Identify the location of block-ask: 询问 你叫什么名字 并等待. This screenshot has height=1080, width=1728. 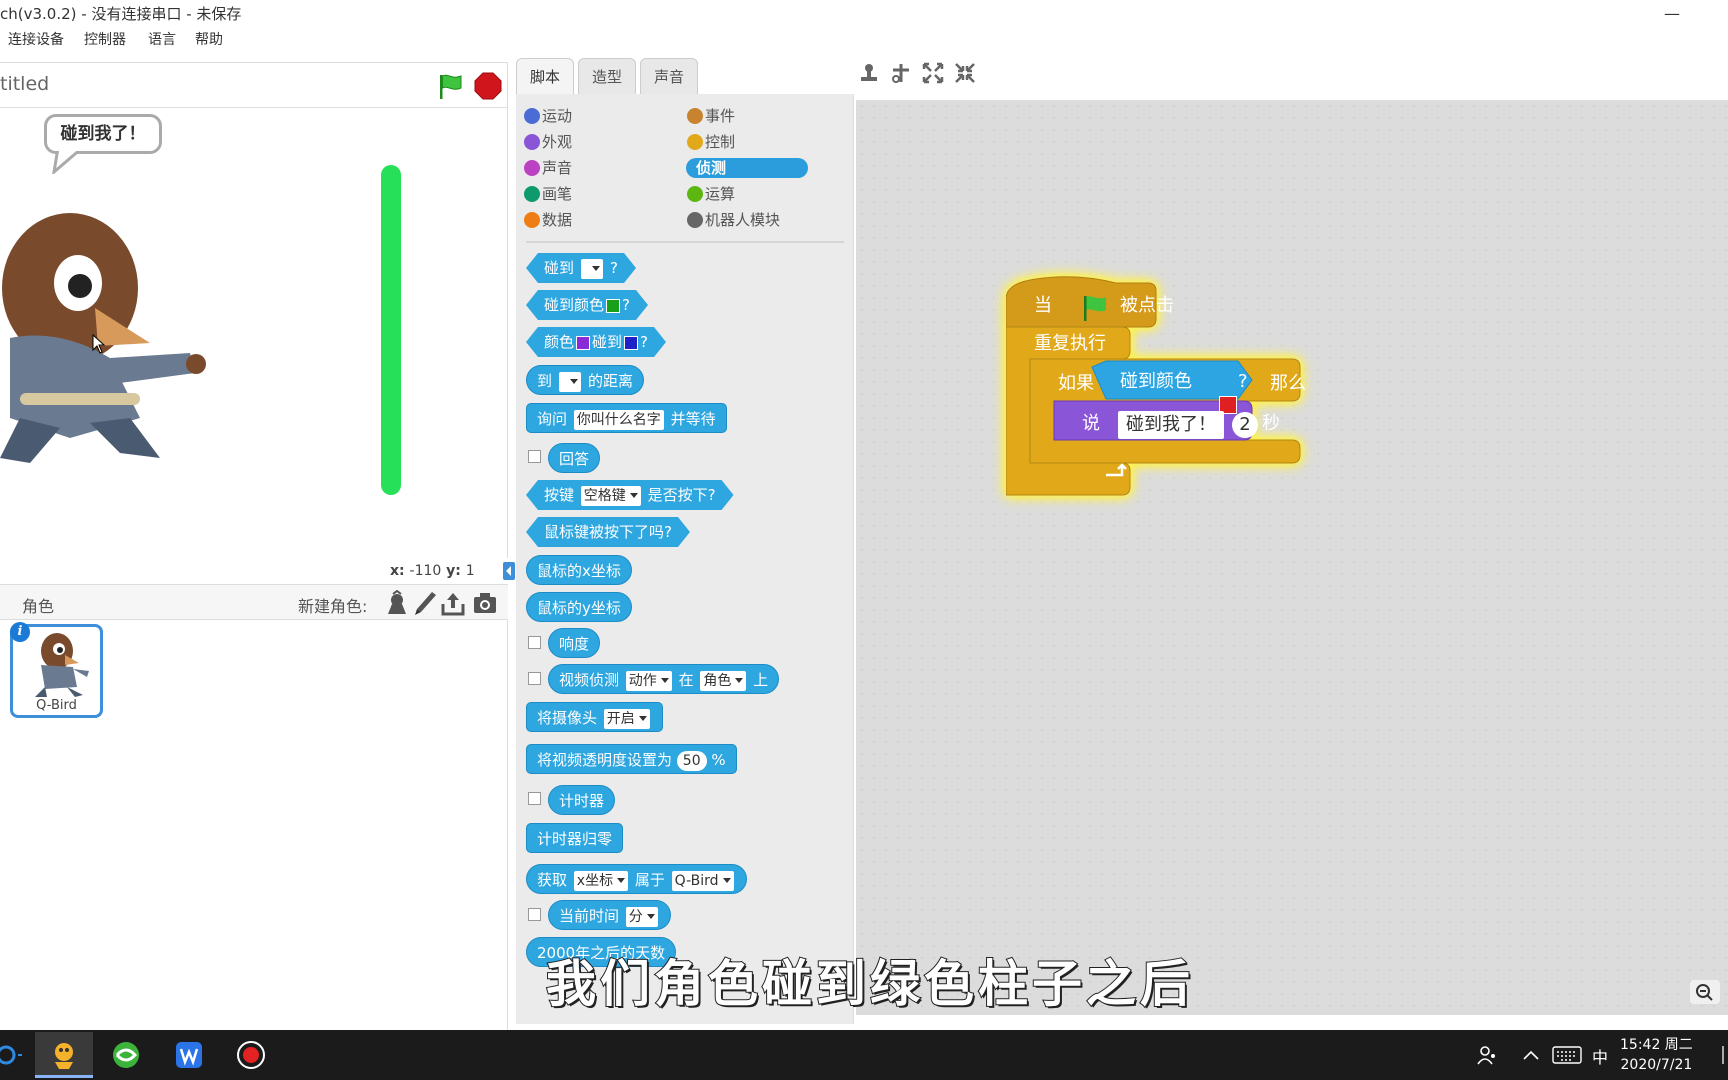
(626, 418).